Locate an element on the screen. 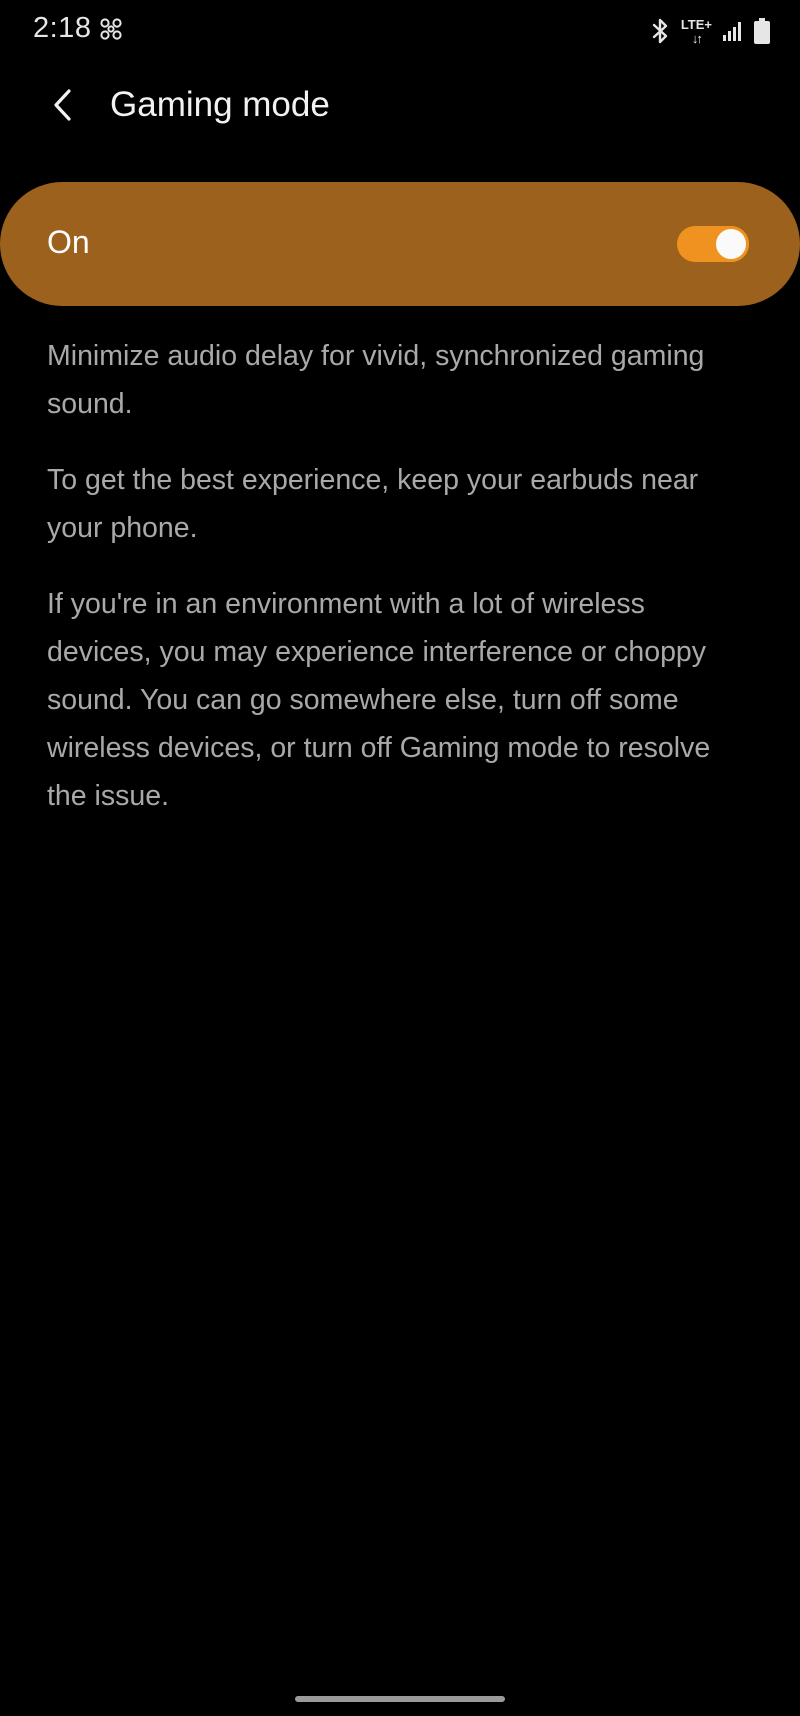  lte-plus-icon: LTE+ ↓↑ is located at coordinates (696, 31).